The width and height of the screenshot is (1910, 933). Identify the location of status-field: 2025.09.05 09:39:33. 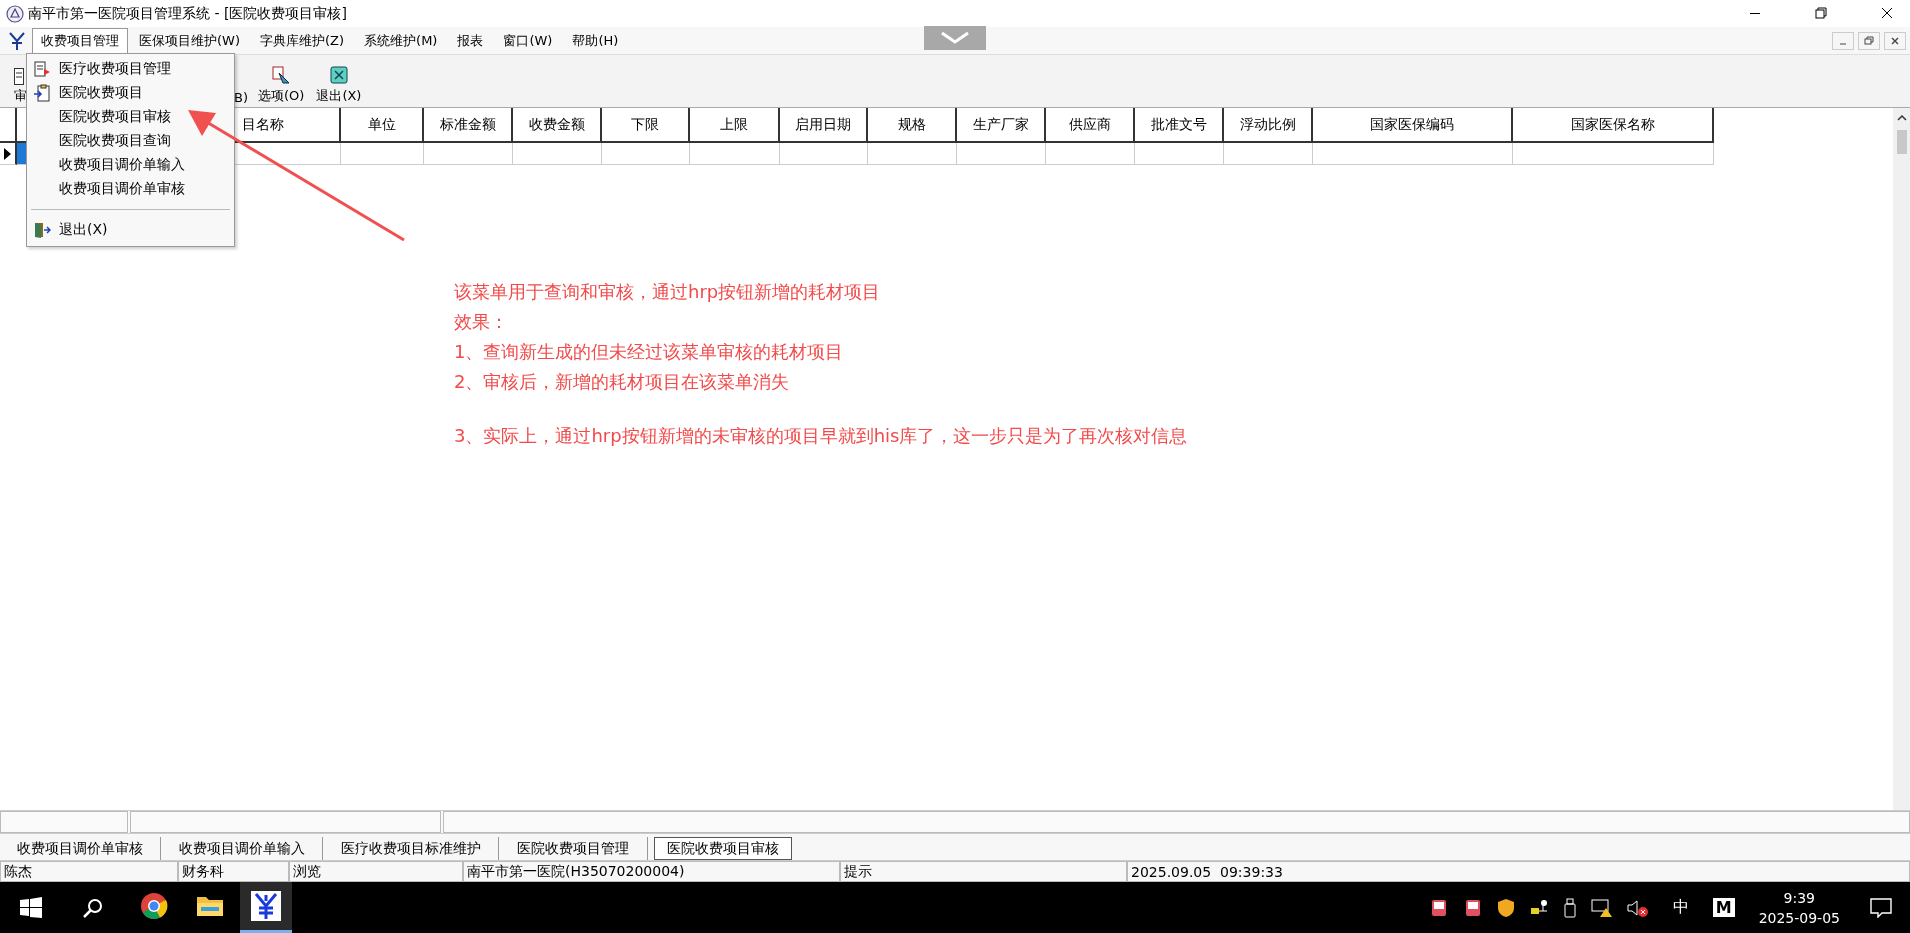
(1518, 871).